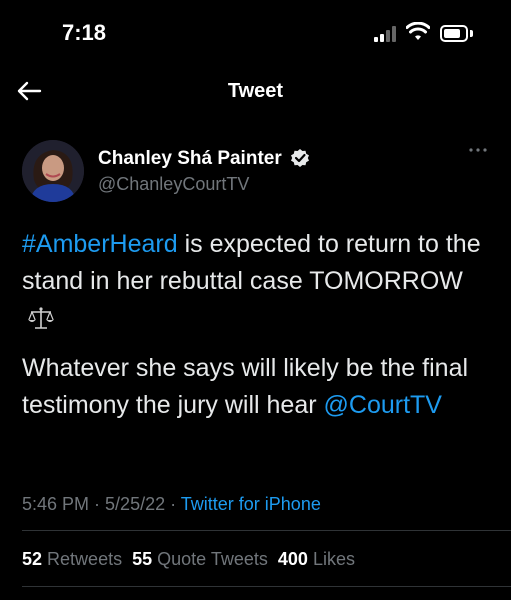 The width and height of the screenshot is (511, 600). I want to click on verified-badge-icon, so click(300, 158).